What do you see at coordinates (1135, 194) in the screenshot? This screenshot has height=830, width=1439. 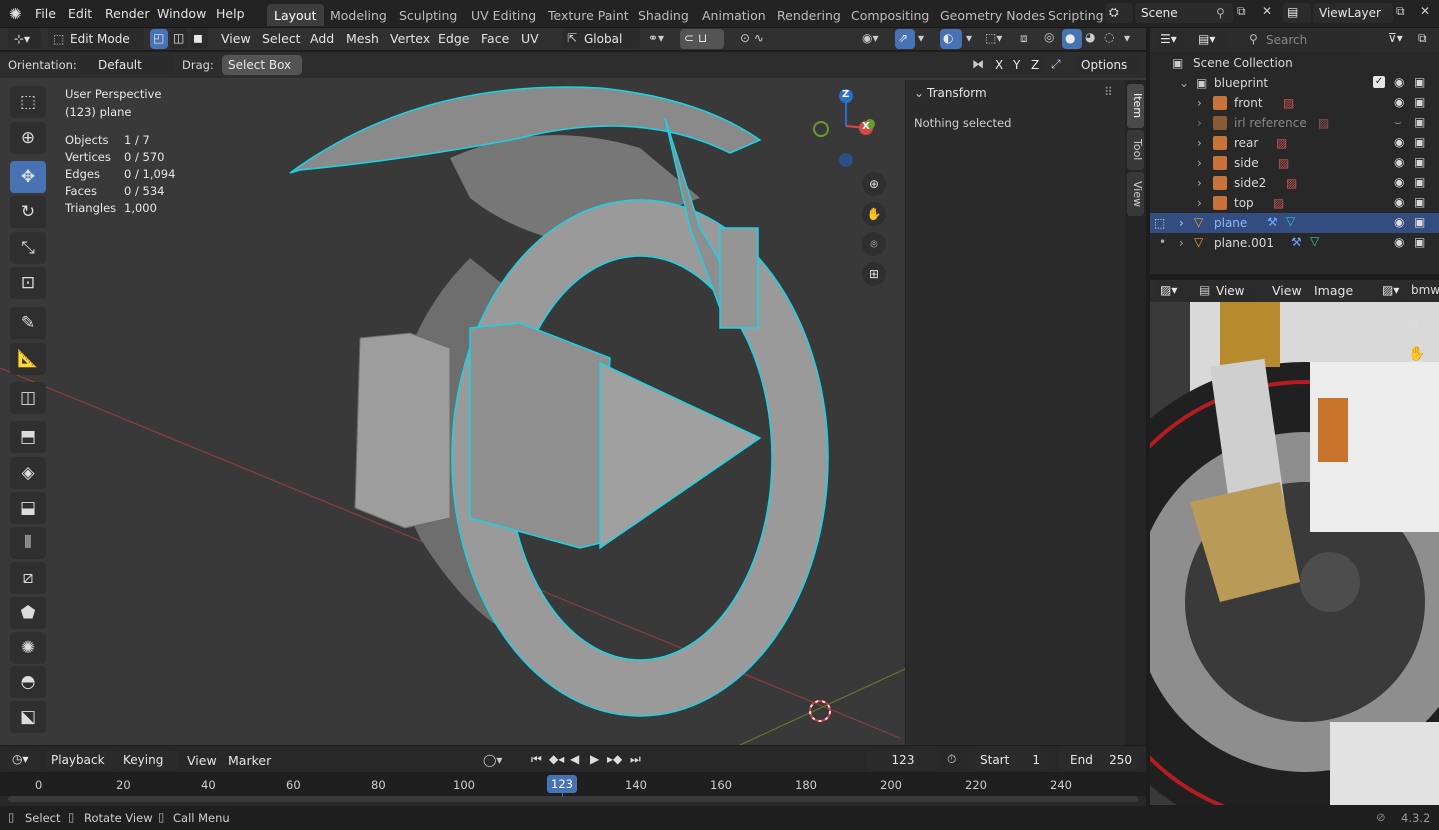 I see `tab-view: View` at bounding box center [1135, 194].